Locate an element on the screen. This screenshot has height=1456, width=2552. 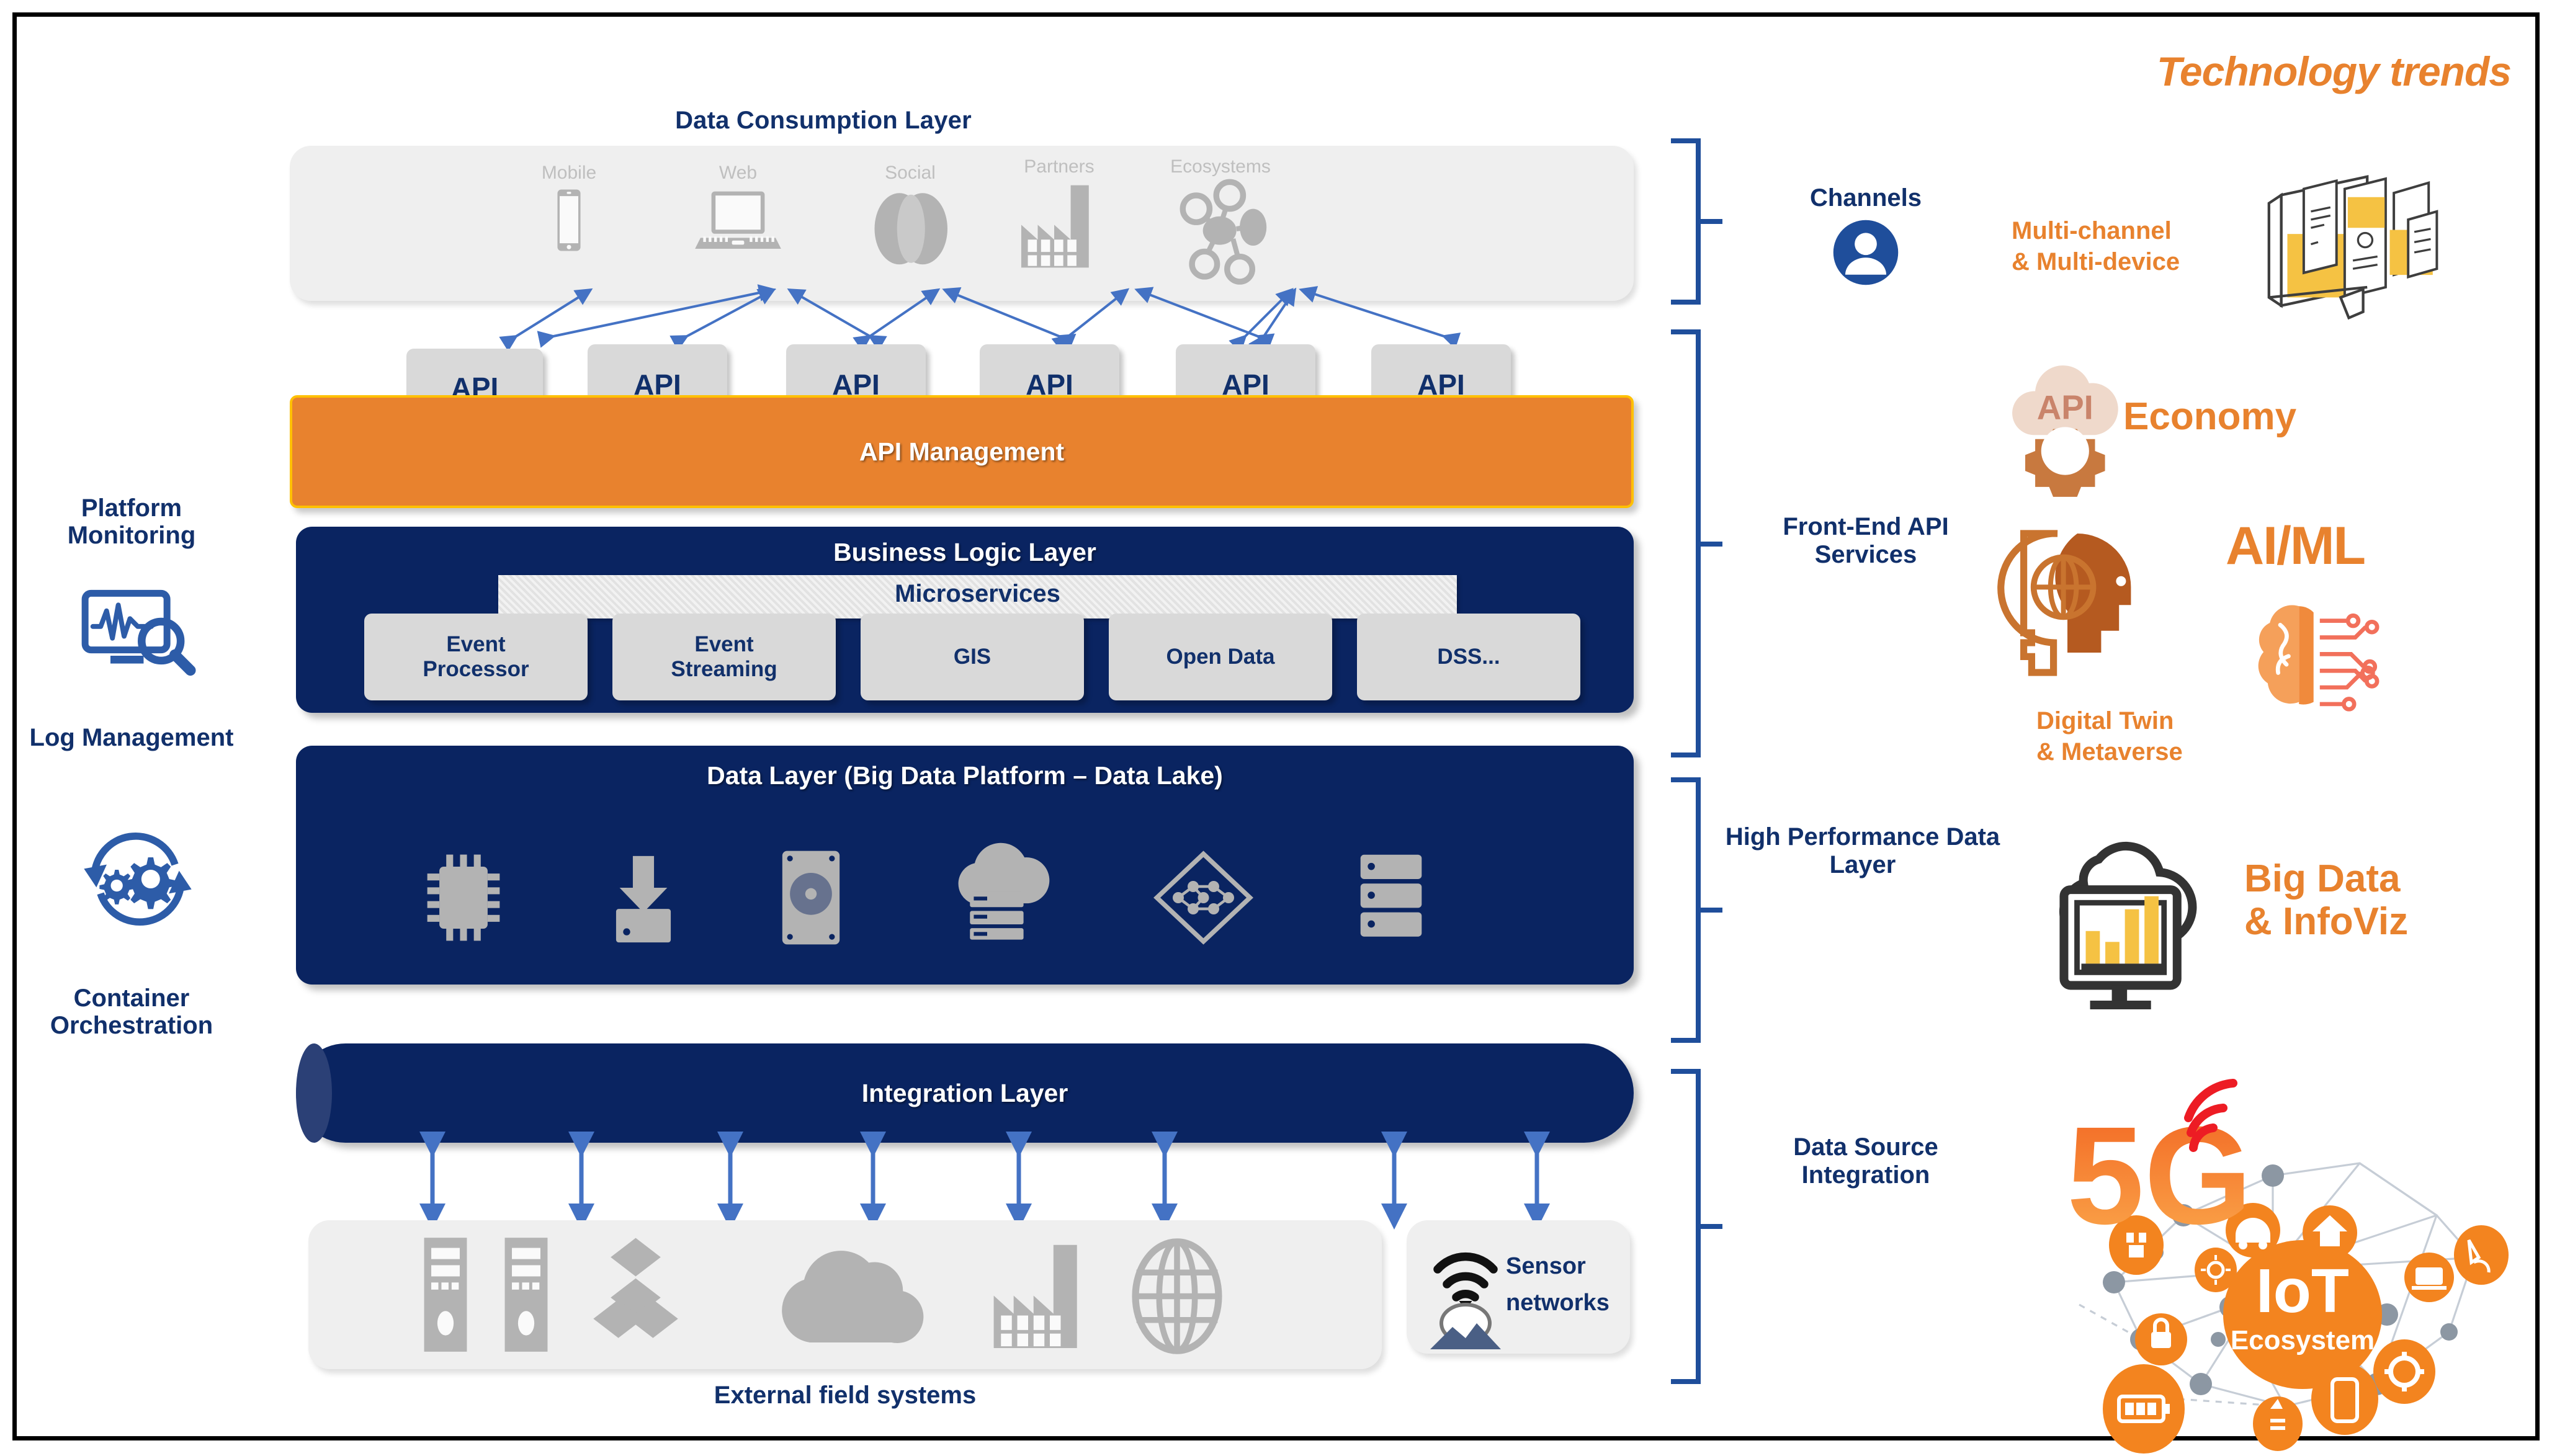
service-chip-event-streaming: Event Streaming is located at coordinates (724, 657).